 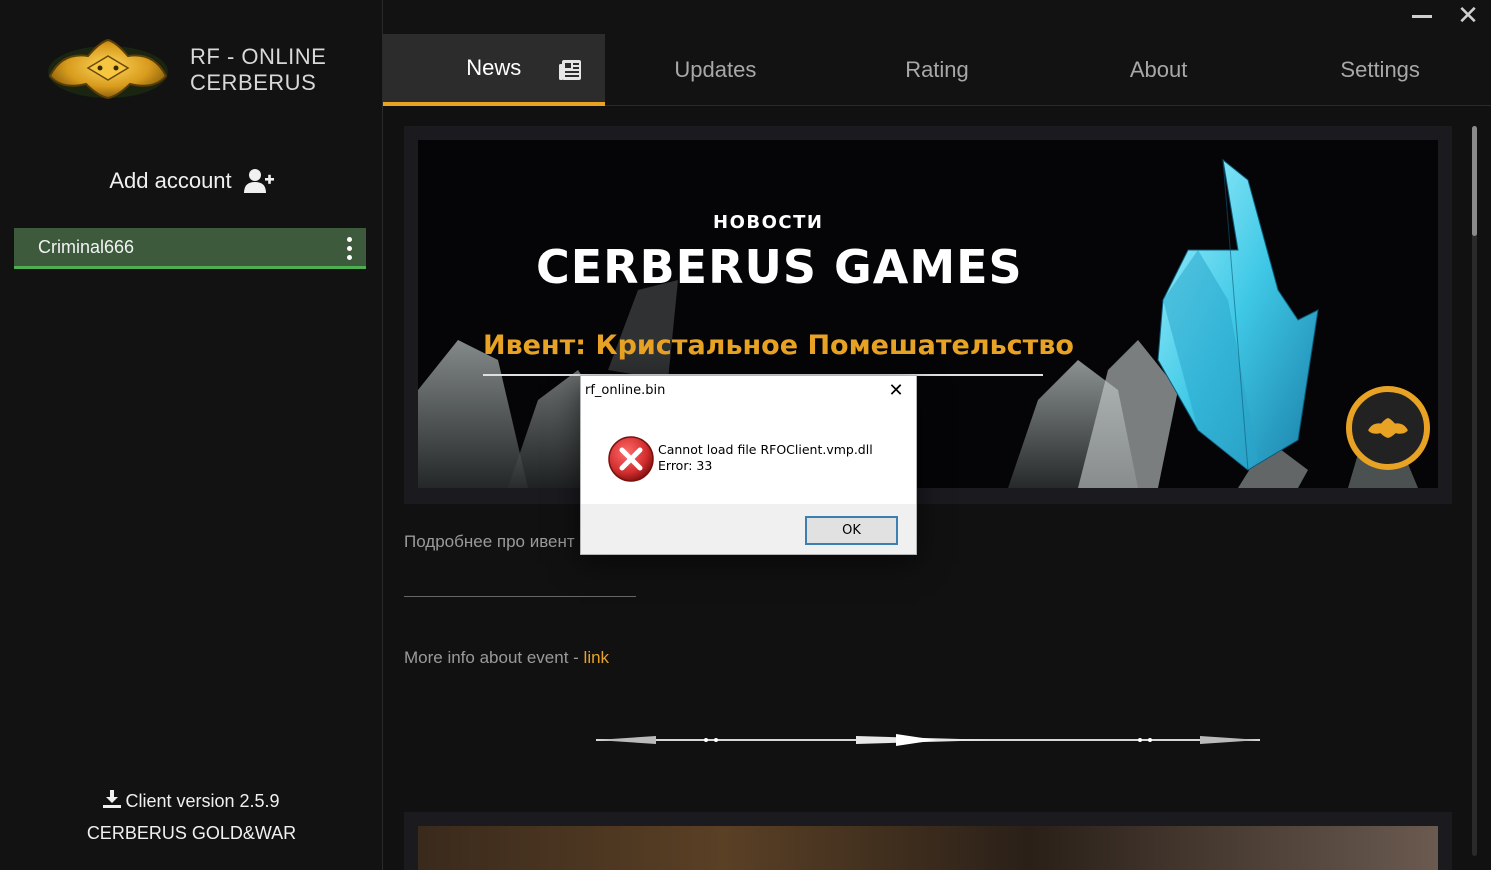 I want to click on tab-bar: News Updates Rating About Settings, so click(x=937, y=70).